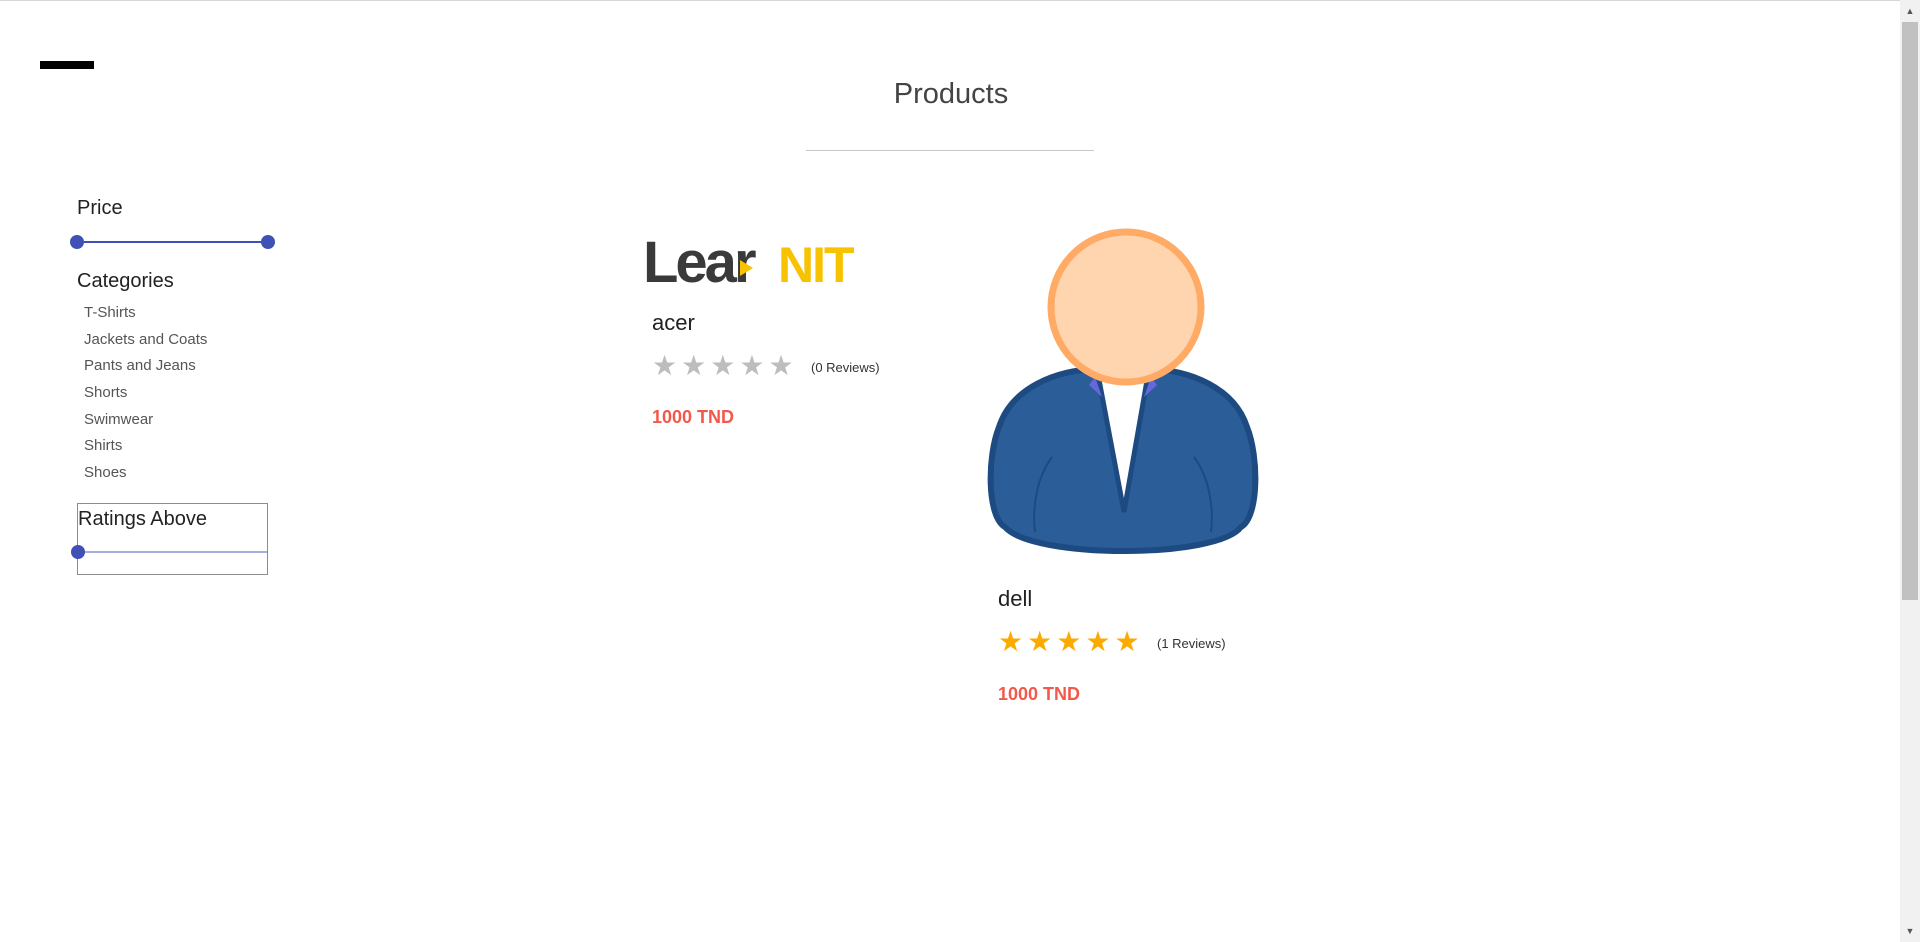 The height and width of the screenshot is (942, 1920). I want to click on scroll-up-arrow-icon: ▲, so click(1910, 11).